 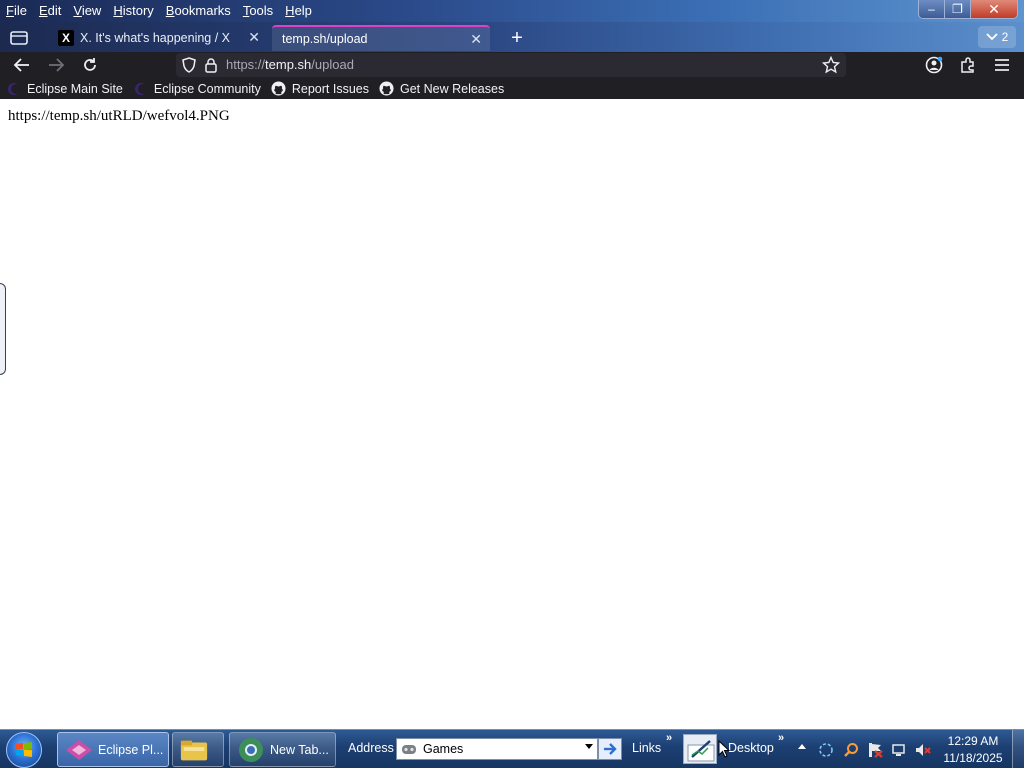 What do you see at coordinates (1018, 749) in the screenshot?
I see `show-desktop-button` at bounding box center [1018, 749].